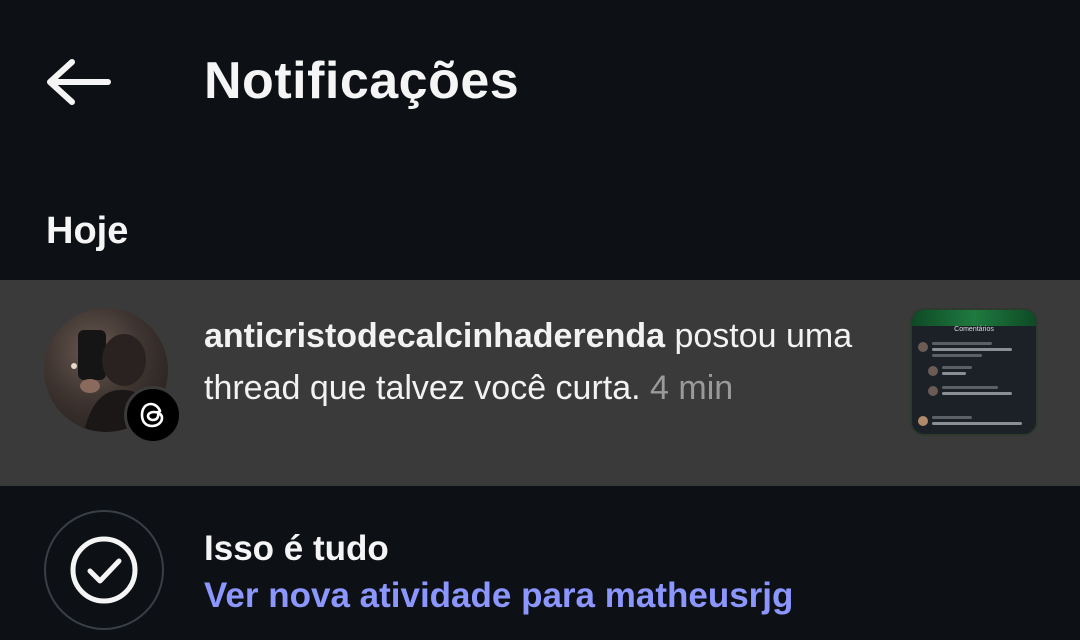  I want to click on threads-badge, so click(153, 415).